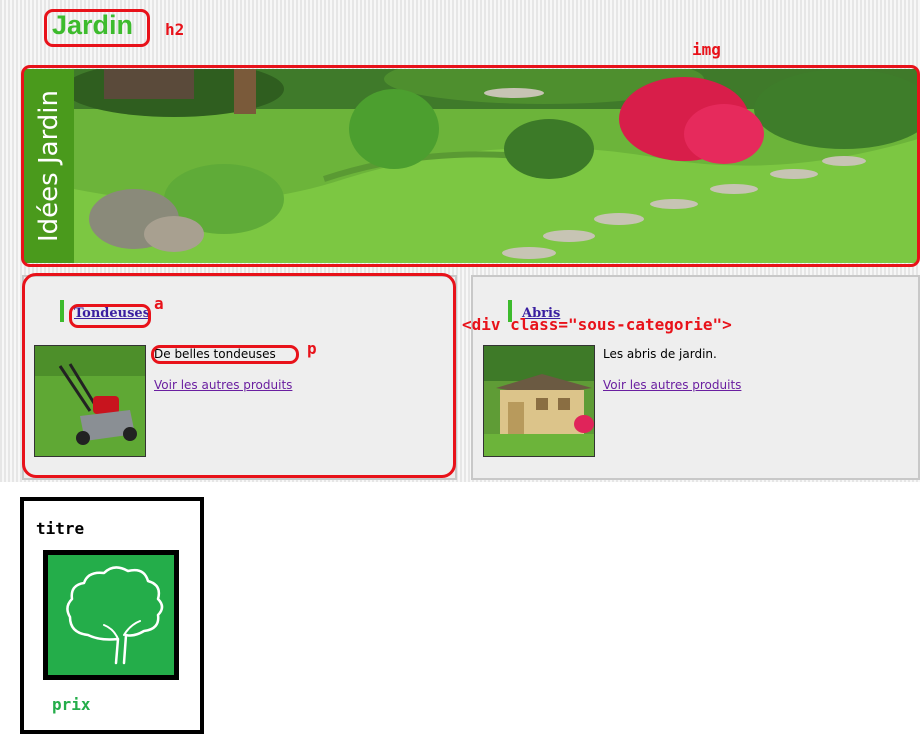 Image resolution: width=920 pixels, height=737 pixels. Describe the element at coordinates (60, 528) in the screenshot. I see `sketch-title: titre` at that location.